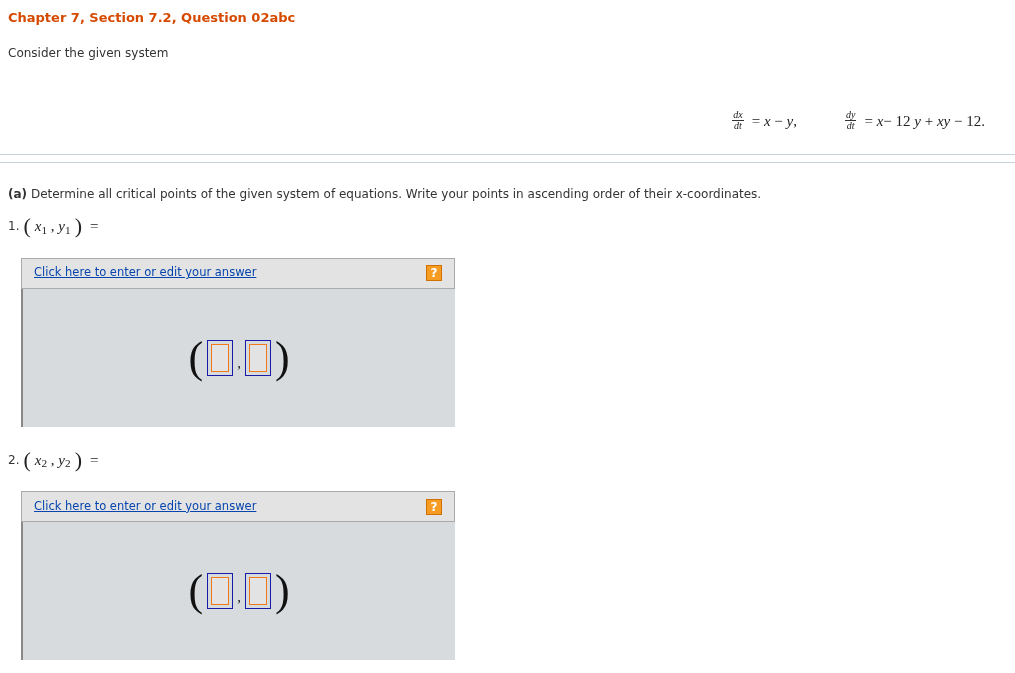 The height and width of the screenshot is (673, 1015). Describe the element at coordinates (924, 121) in the screenshot. I see `equation-text: = x− 12 y + xy − 12.` at that location.